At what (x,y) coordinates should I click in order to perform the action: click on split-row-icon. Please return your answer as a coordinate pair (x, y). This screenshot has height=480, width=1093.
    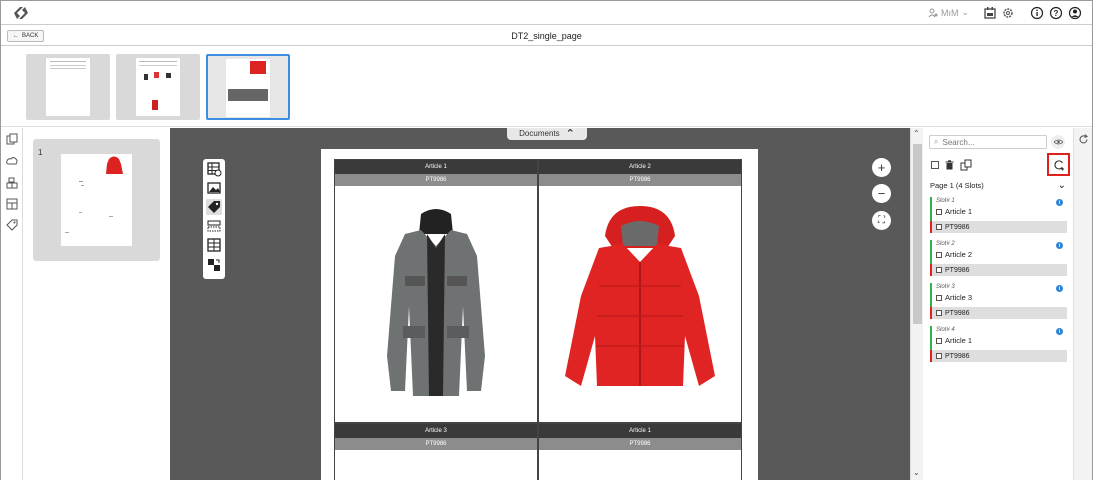
    Looking at the image, I should click on (214, 226).